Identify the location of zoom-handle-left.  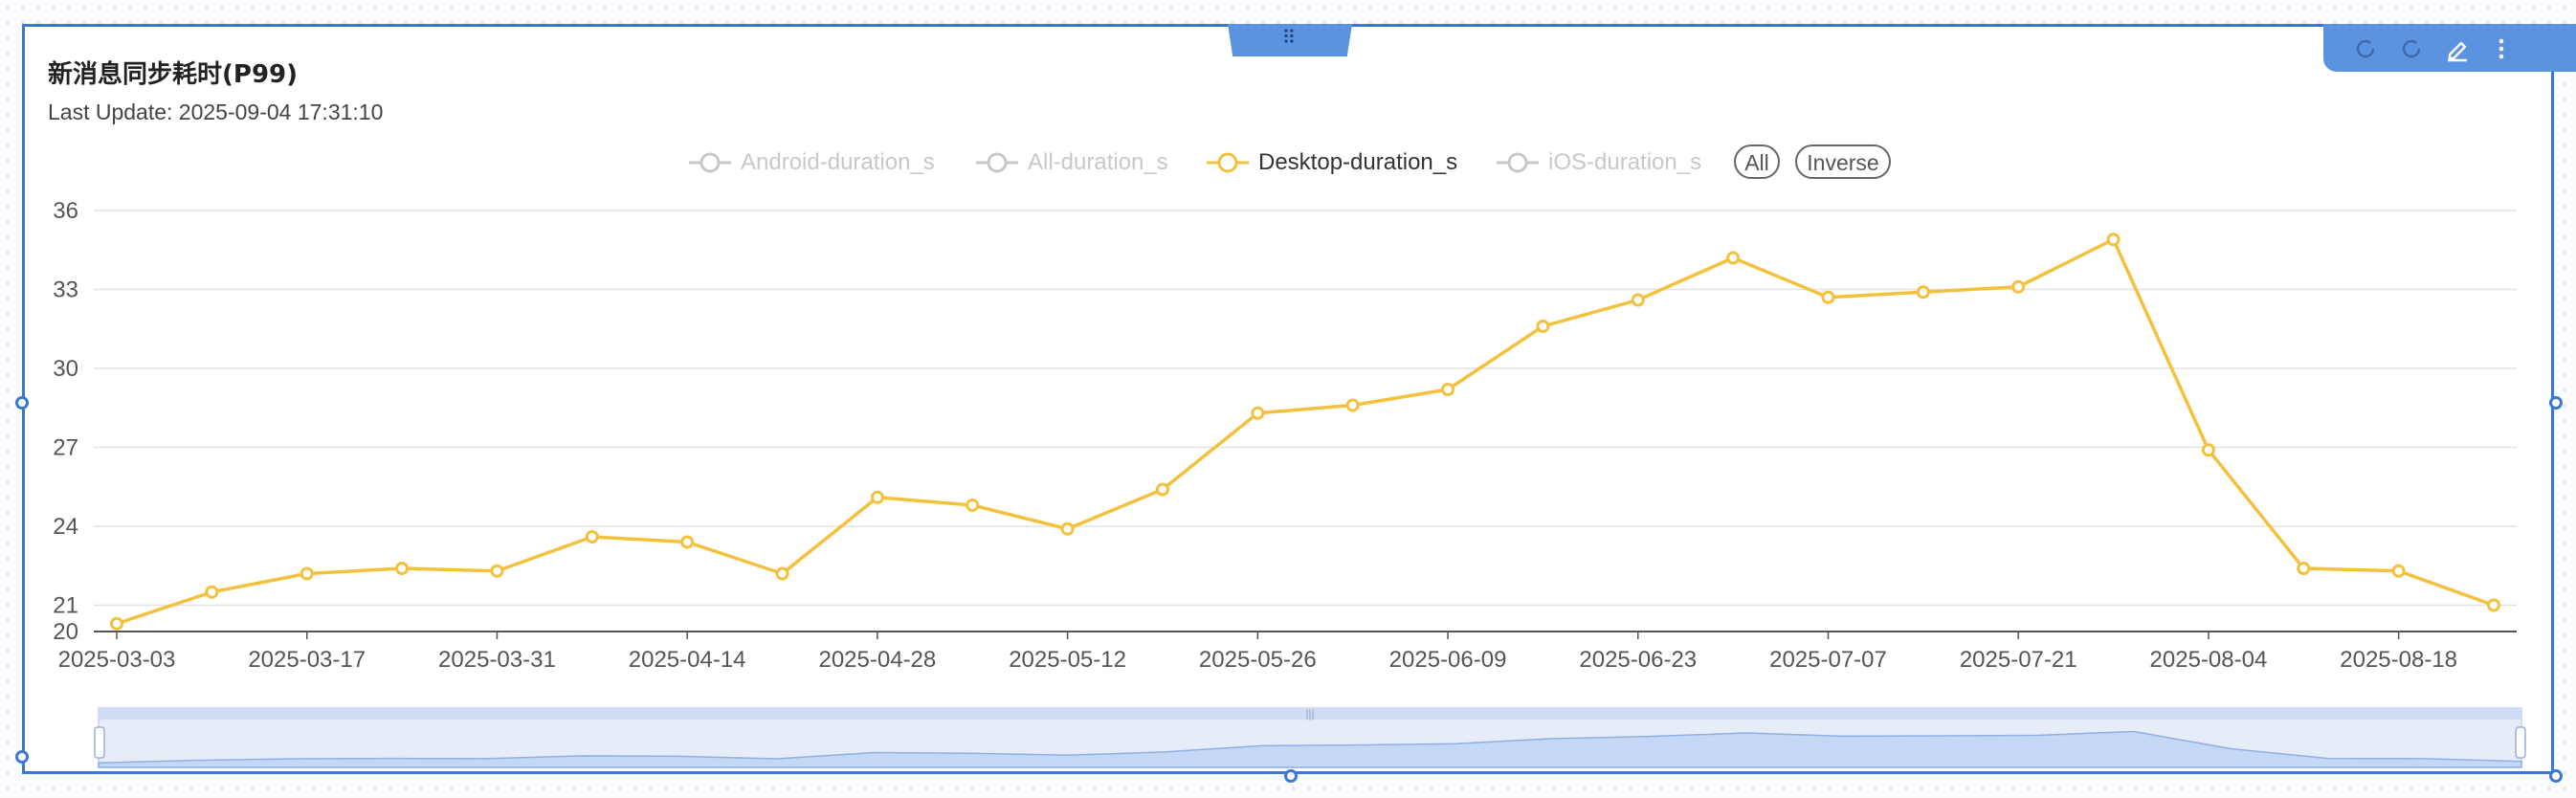
(99, 743).